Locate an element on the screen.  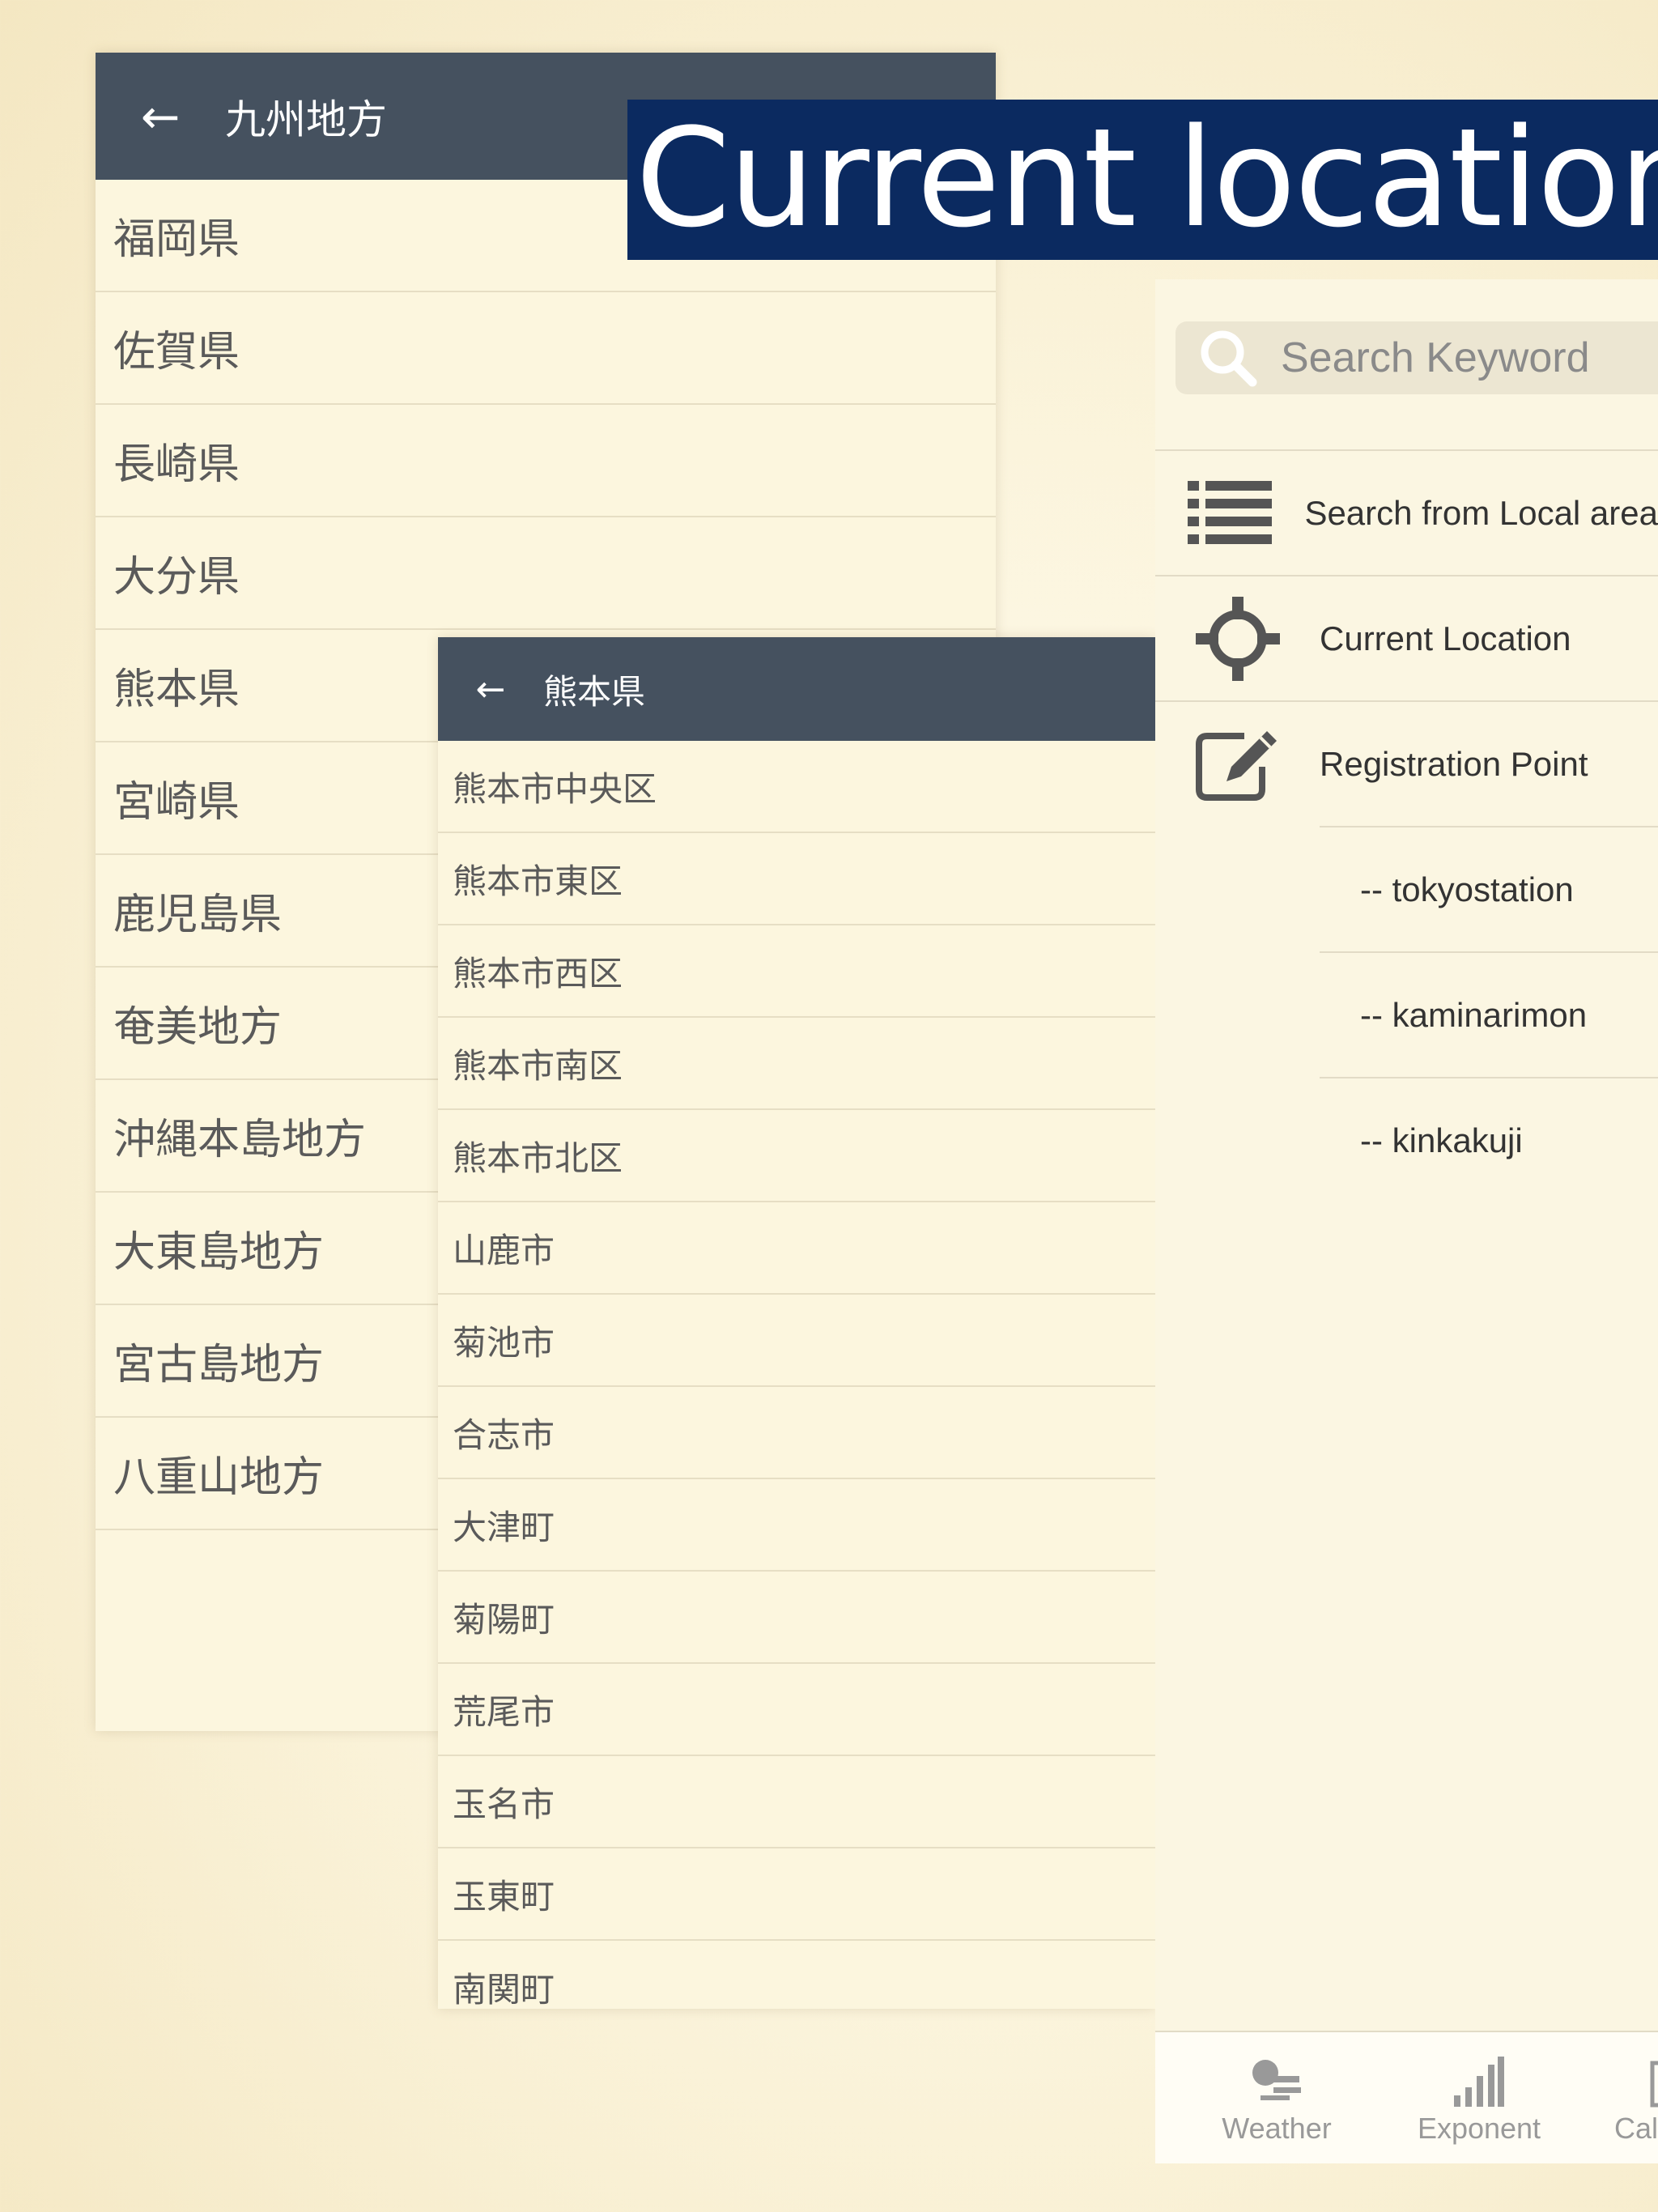
weather-icon is located at coordinates (1277, 2080).